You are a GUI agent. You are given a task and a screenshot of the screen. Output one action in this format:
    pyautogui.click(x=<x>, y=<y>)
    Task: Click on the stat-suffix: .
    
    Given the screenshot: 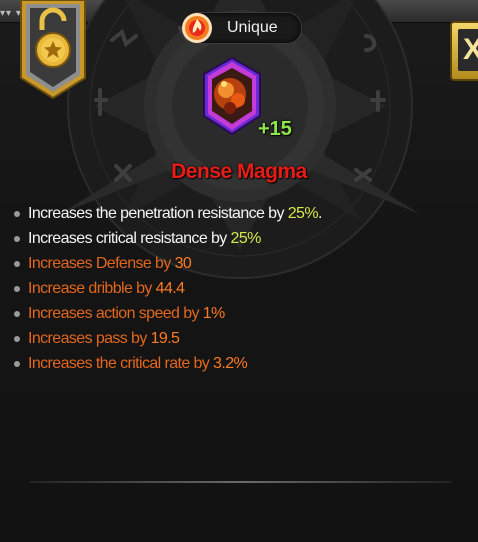 What is the action you would take?
    pyautogui.click(x=319, y=213)
    